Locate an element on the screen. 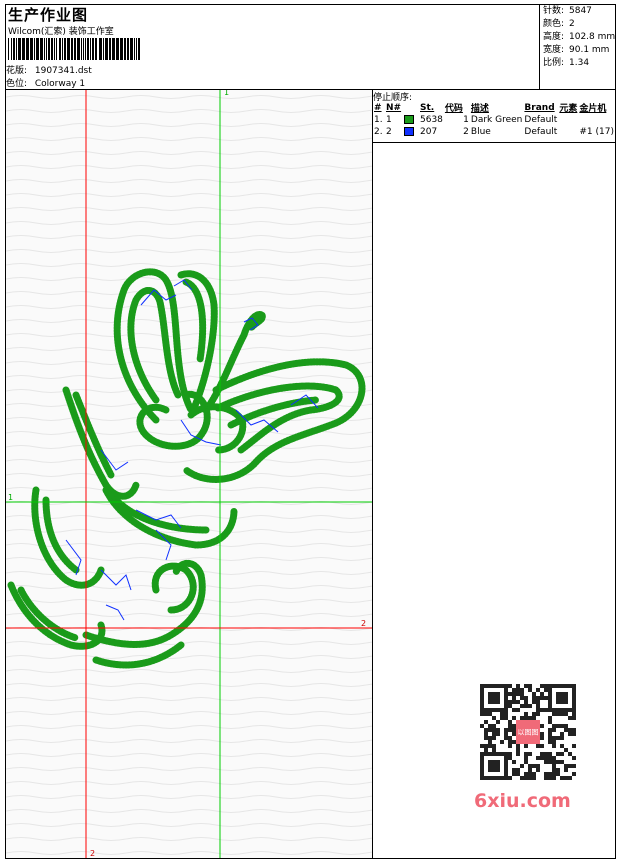 Image resolution: width=620 pixels, height=861 pixels. row-stitches: 207 is located at coordinates (429, 132).